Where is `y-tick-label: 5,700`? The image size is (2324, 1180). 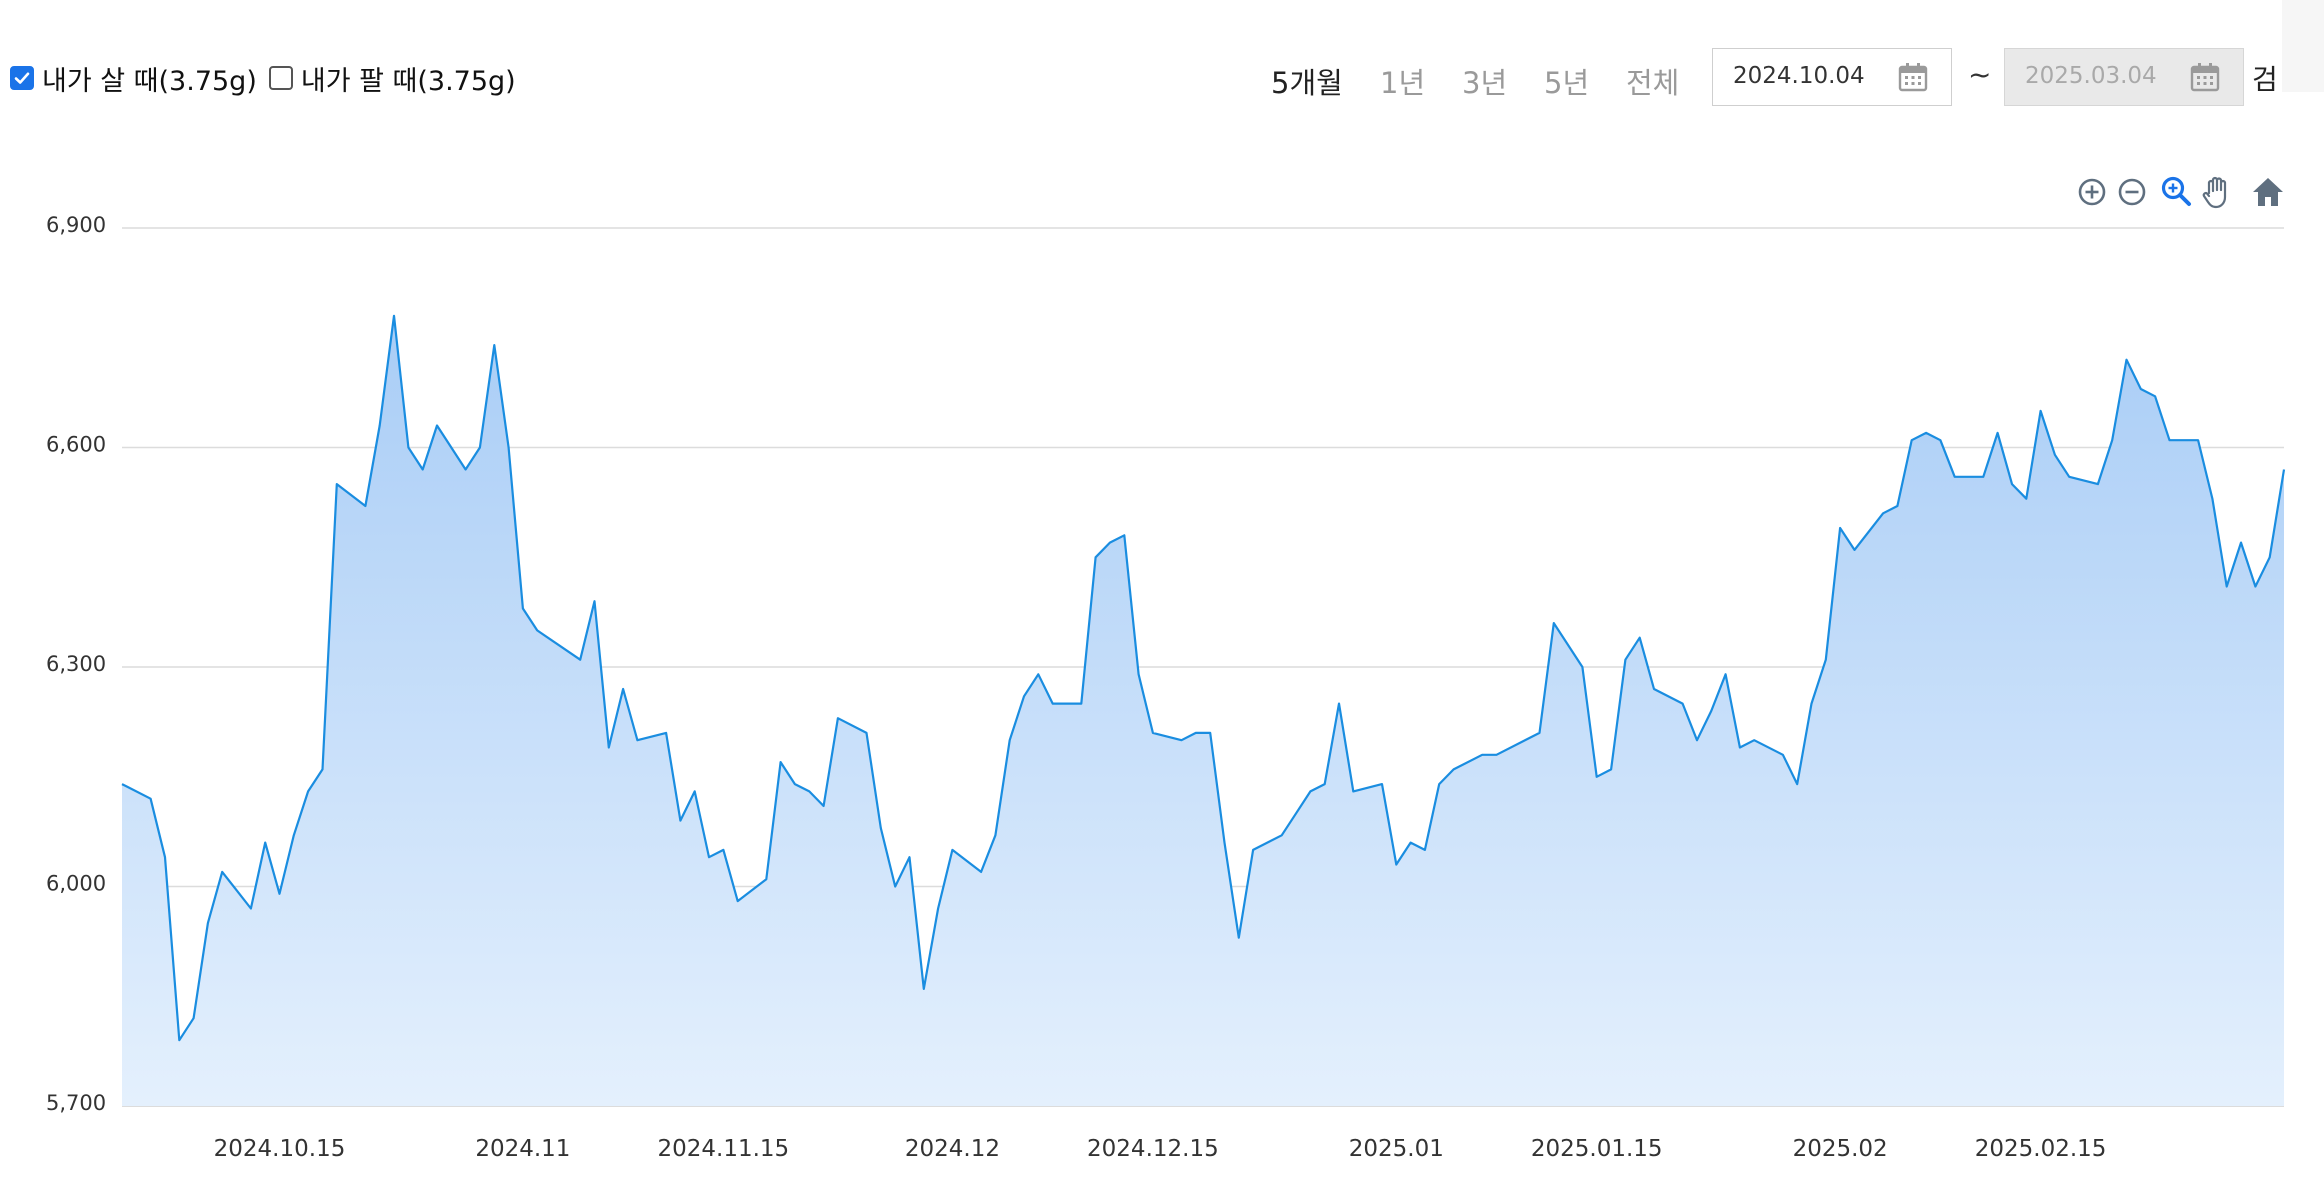 y-tick-label: 5,700 is located at coordinates (76, 1103).